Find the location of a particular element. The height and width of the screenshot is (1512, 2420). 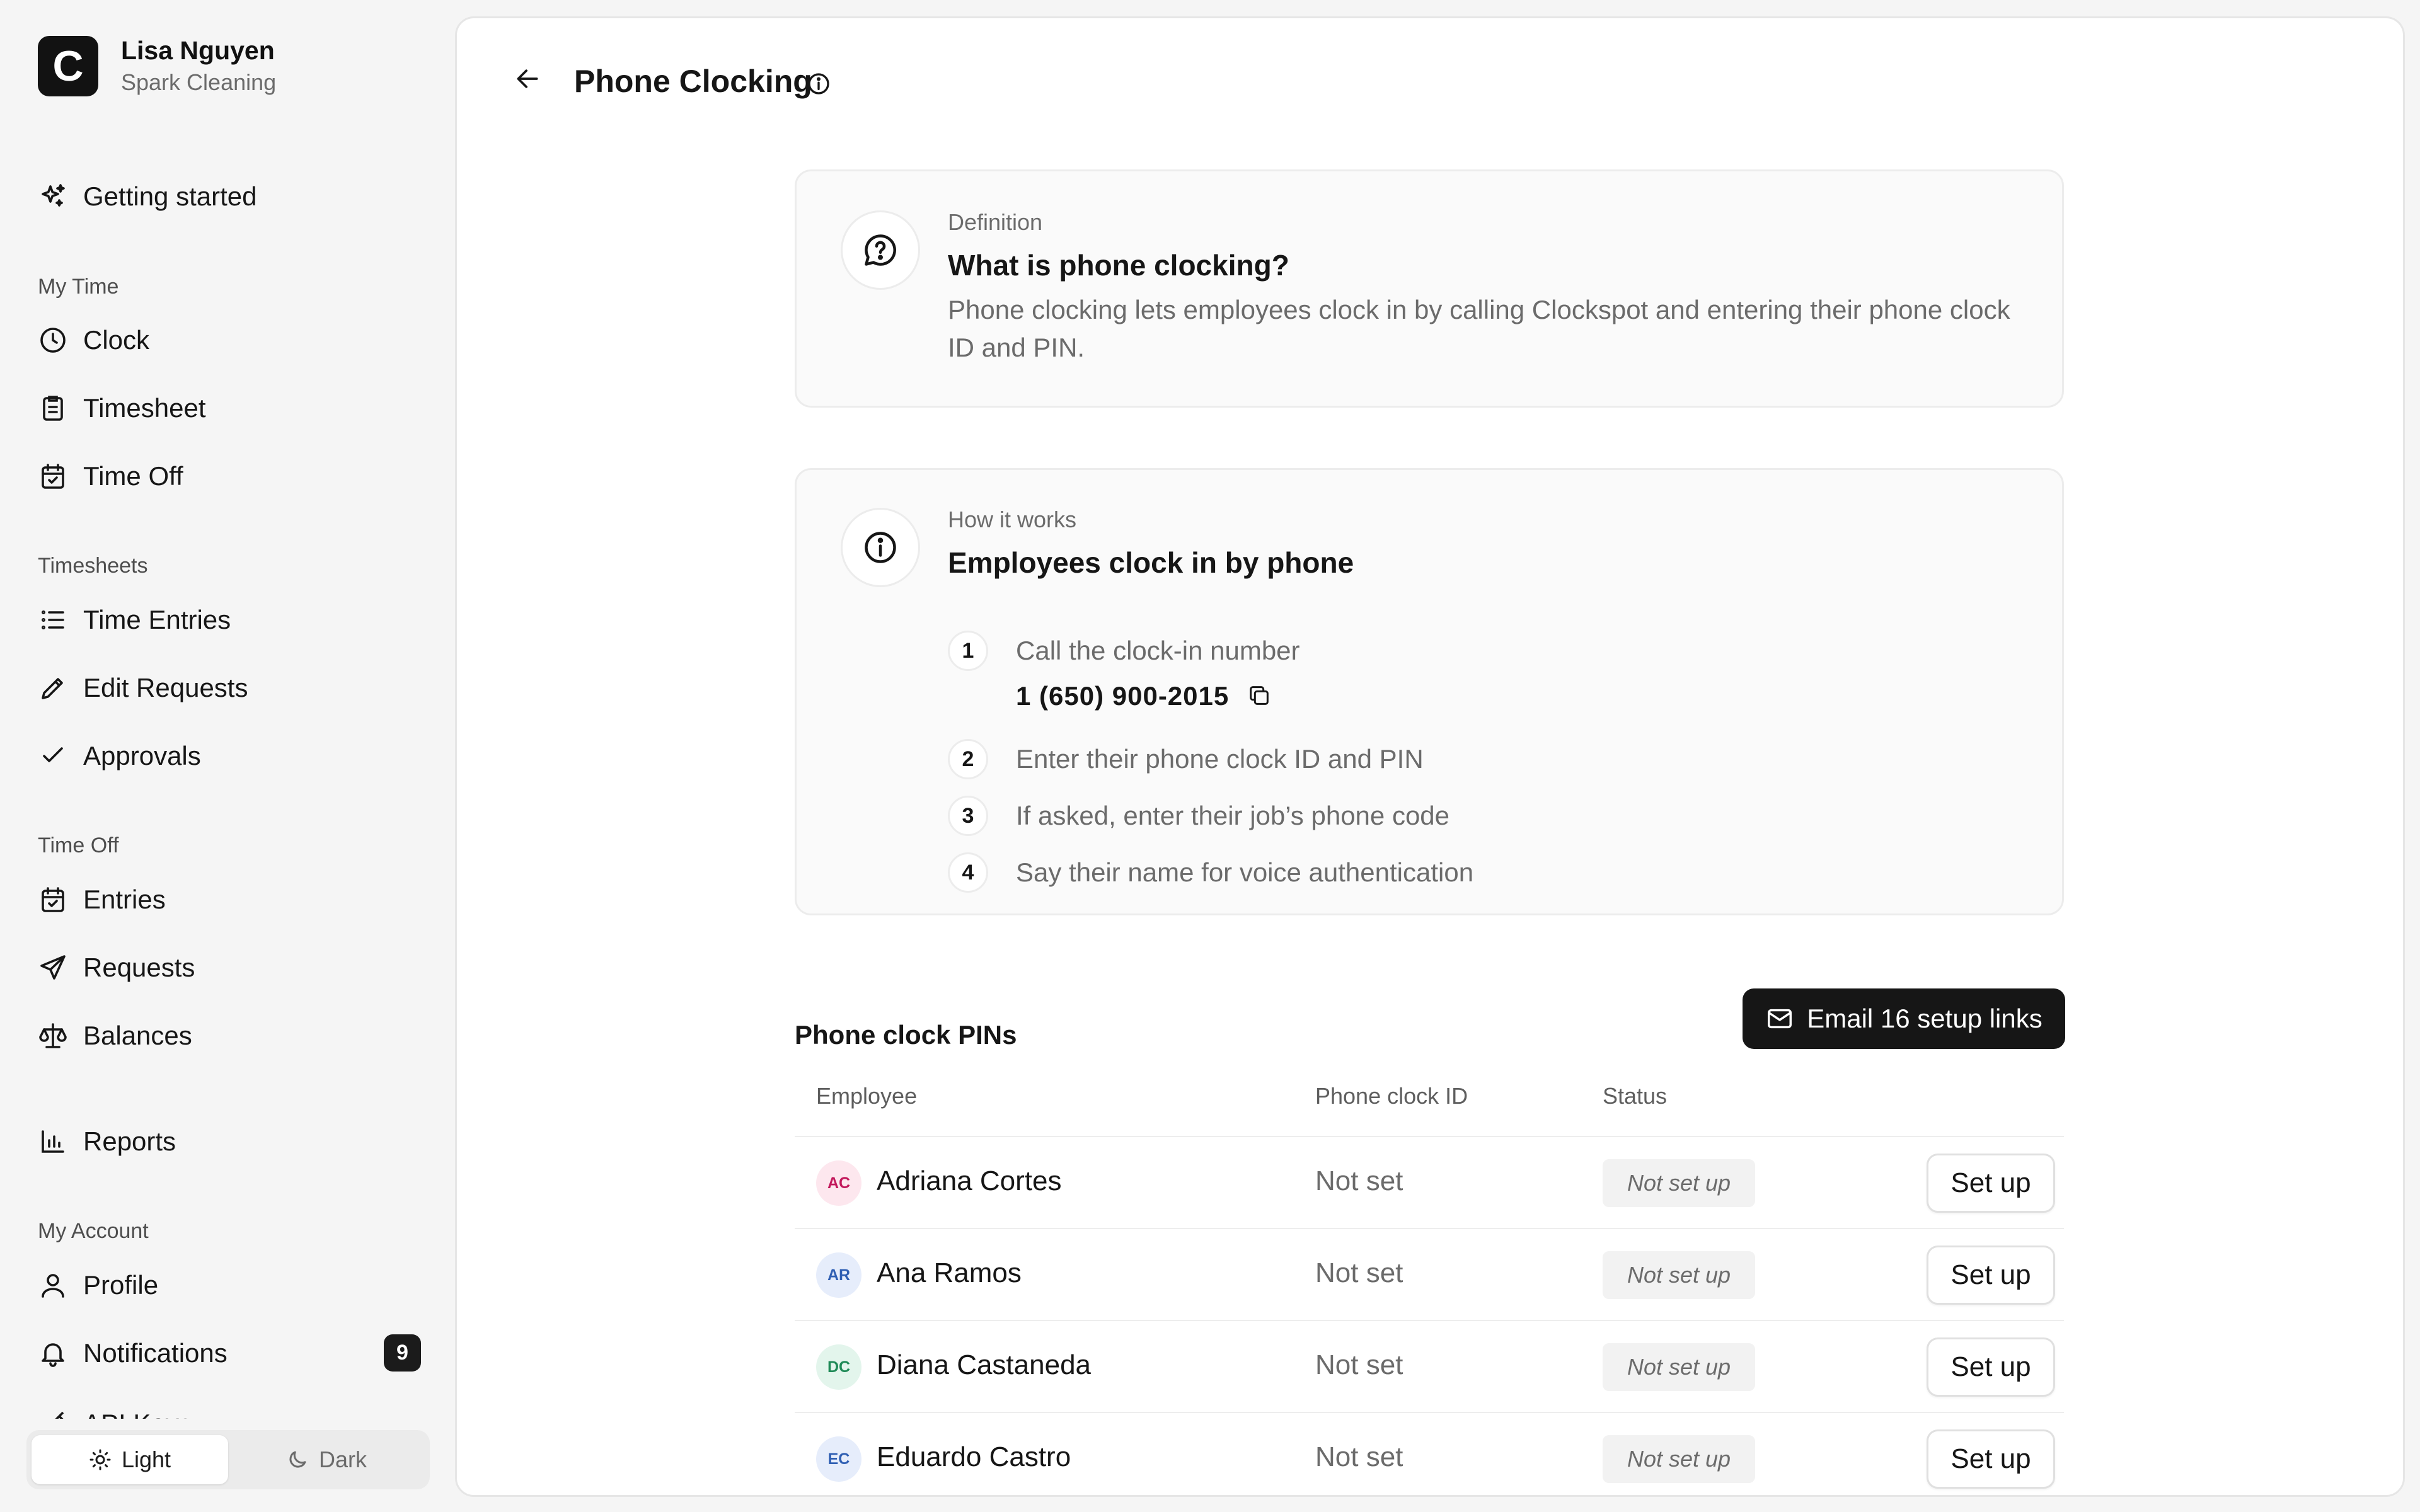

clock-in-phone-number: 1 (650) 900-2015 is located at coordinates (1122, 696).